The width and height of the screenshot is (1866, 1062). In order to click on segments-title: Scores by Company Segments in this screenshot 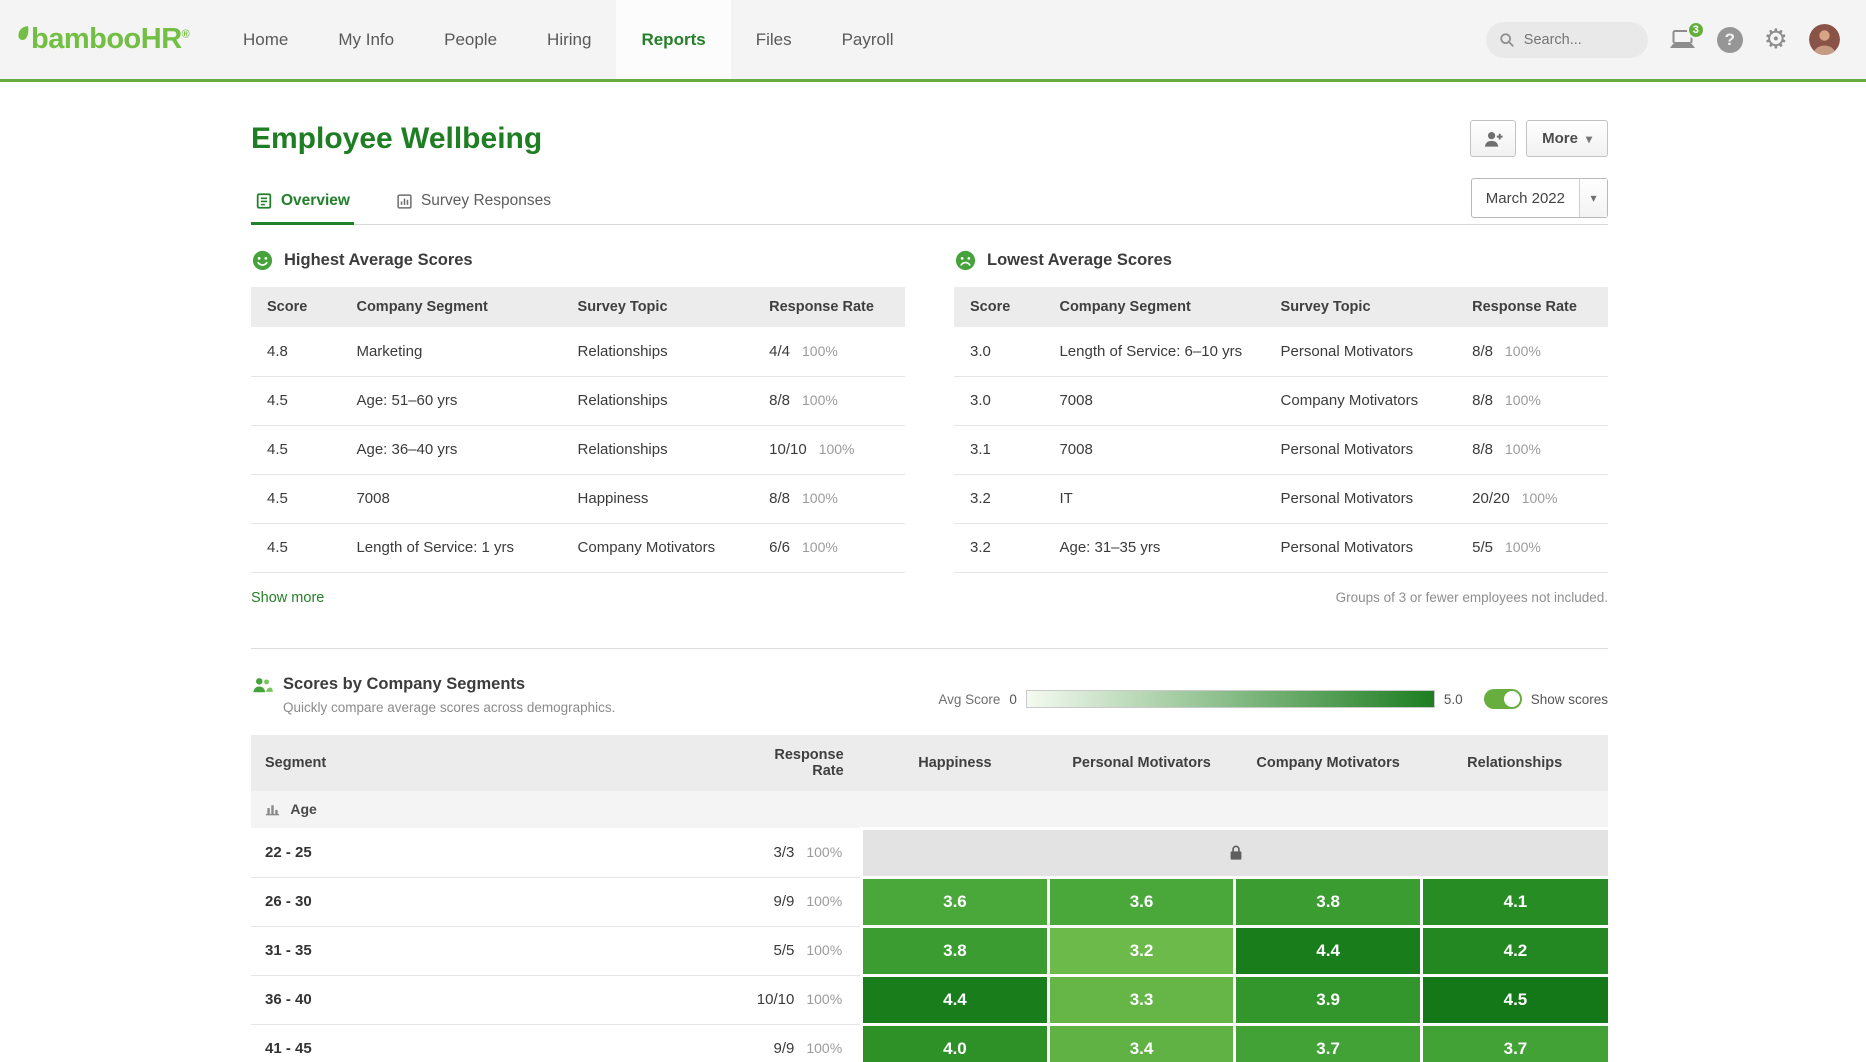, I will do `click(404, 684)`.